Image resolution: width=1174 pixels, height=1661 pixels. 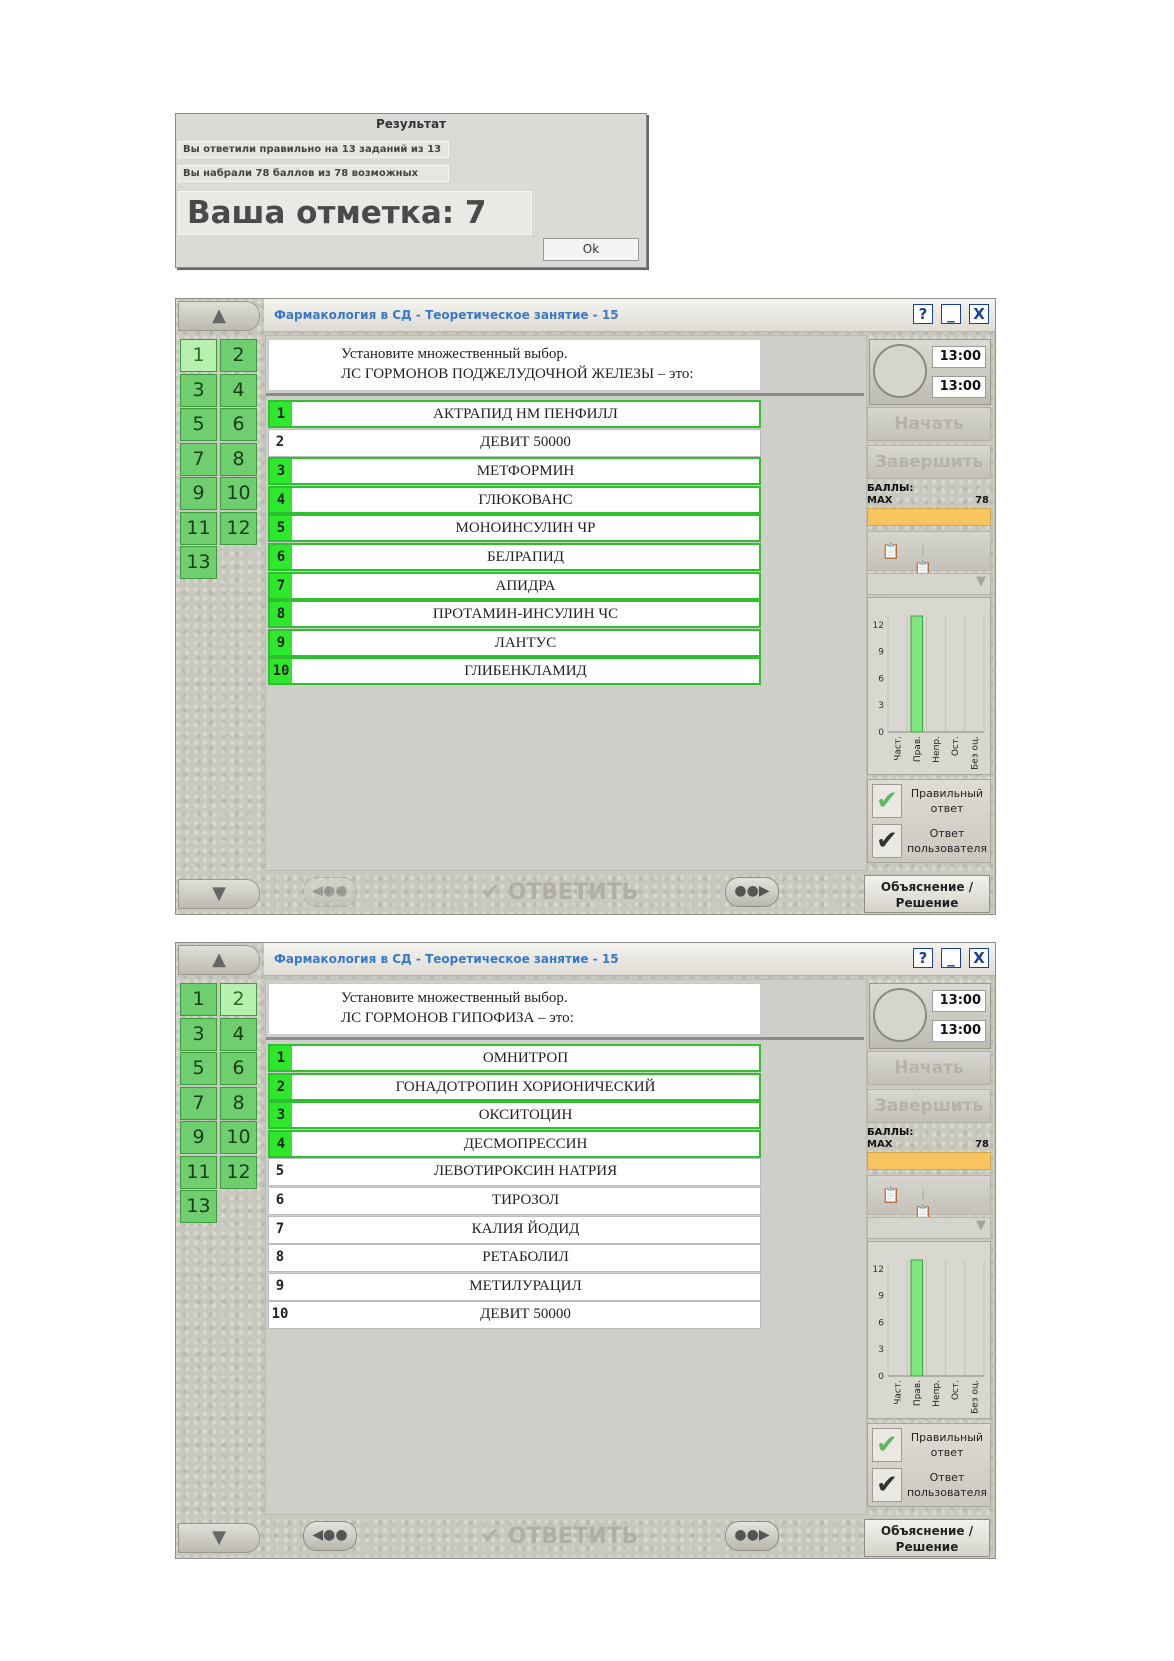 I want to click on answer-option: 8 ПРОТАМИН-ИНСУЛИН ЧС, so click(x=514, y=614).